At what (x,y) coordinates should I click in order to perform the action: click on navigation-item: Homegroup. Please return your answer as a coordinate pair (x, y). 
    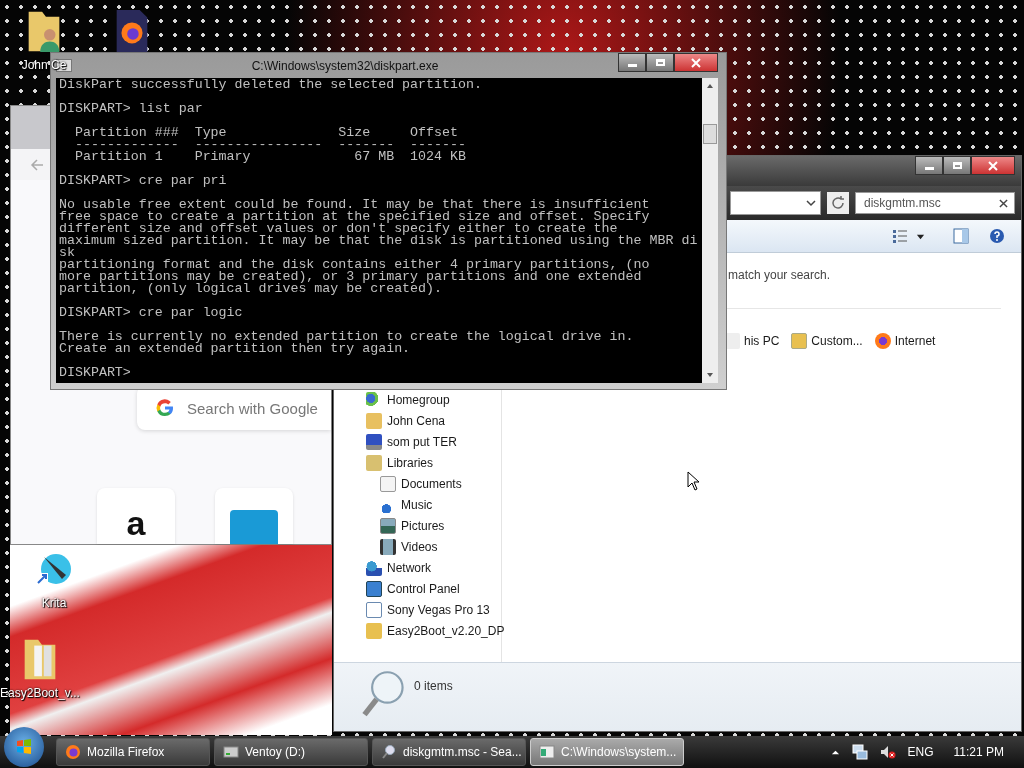
    Looking at the image, I should click on (433, 399).